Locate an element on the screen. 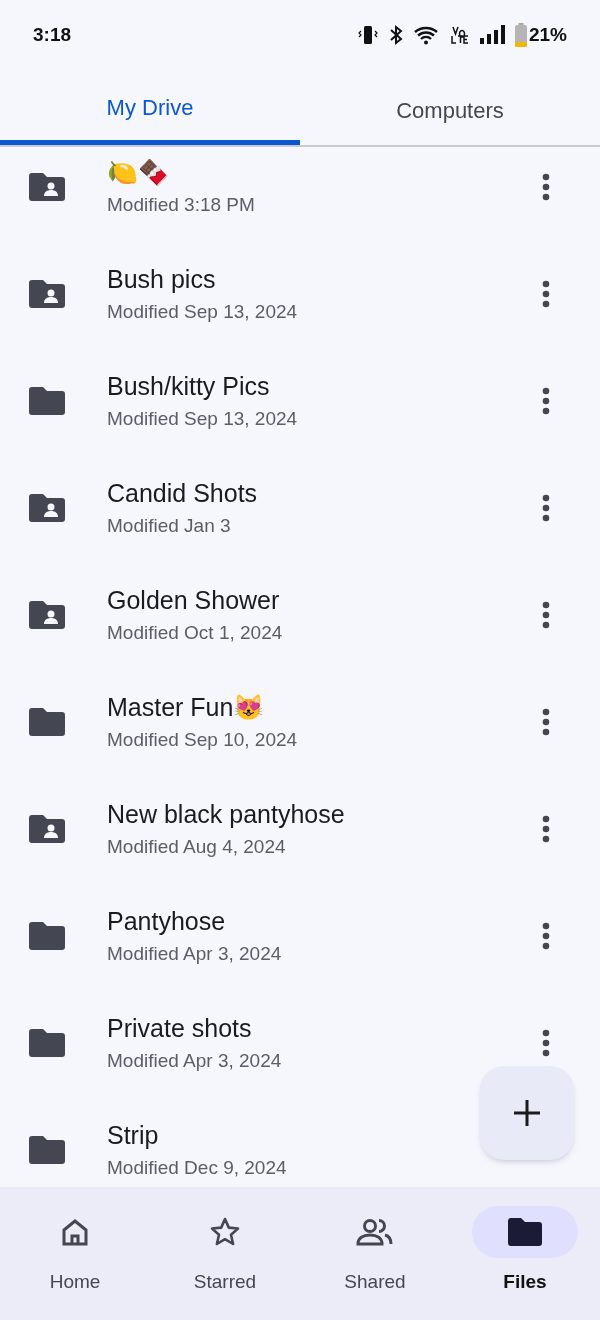  file-name: Bush pics is located at coordinates (161, 278).